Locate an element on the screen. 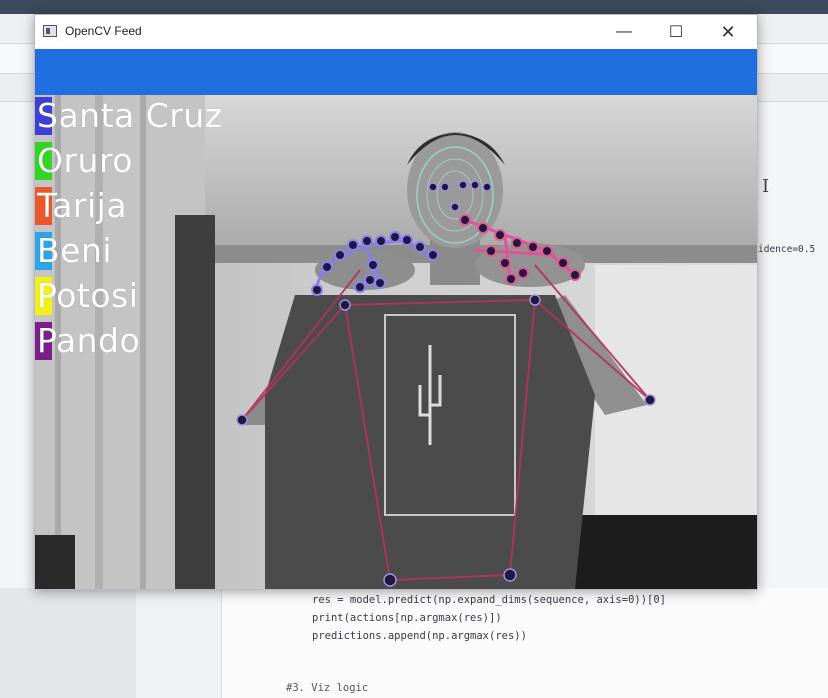  action-label: Tarija is located at coordinates (82, 205).